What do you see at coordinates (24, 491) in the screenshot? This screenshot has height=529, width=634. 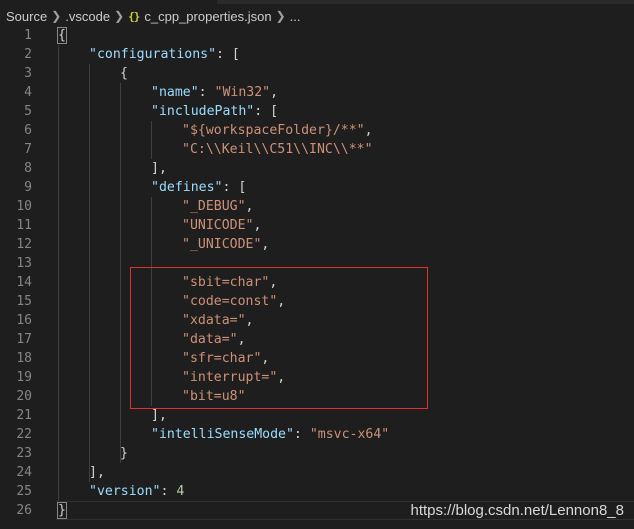 I see `line-number: 25` at bounding box center [24, 491].